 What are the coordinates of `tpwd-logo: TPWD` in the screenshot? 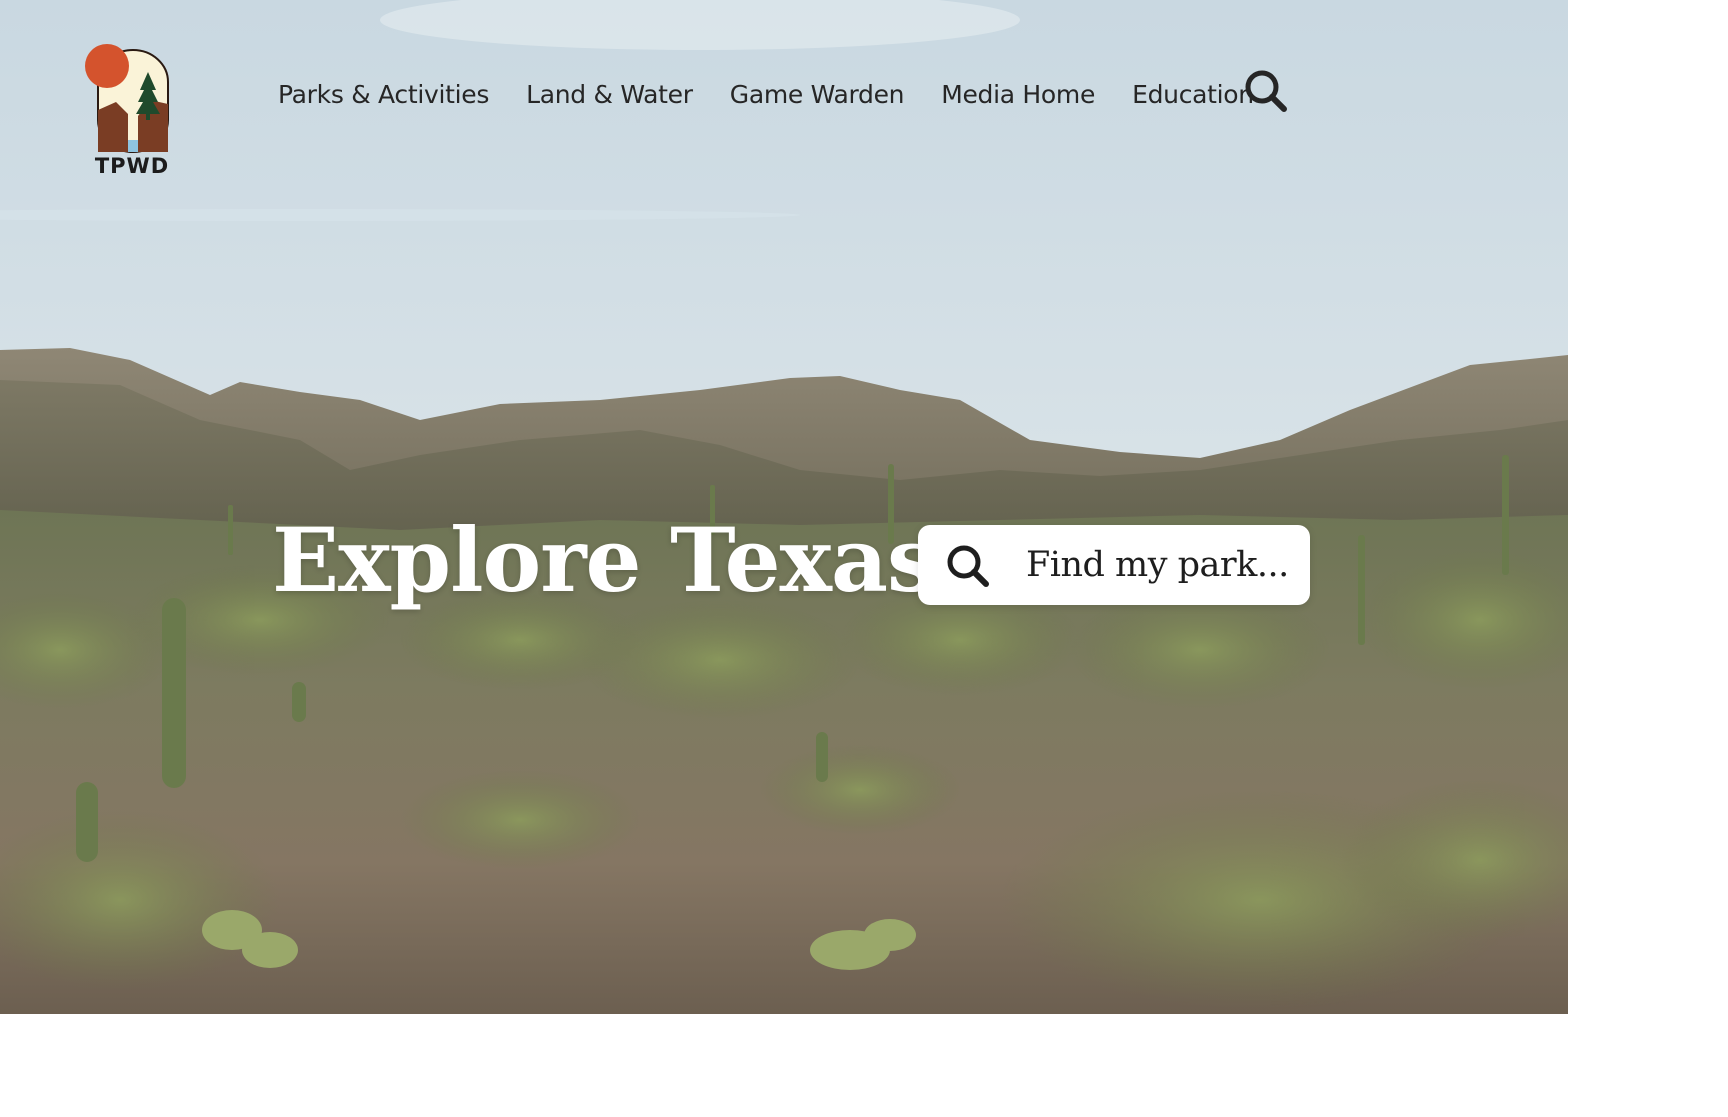 It's located at (132, 110).